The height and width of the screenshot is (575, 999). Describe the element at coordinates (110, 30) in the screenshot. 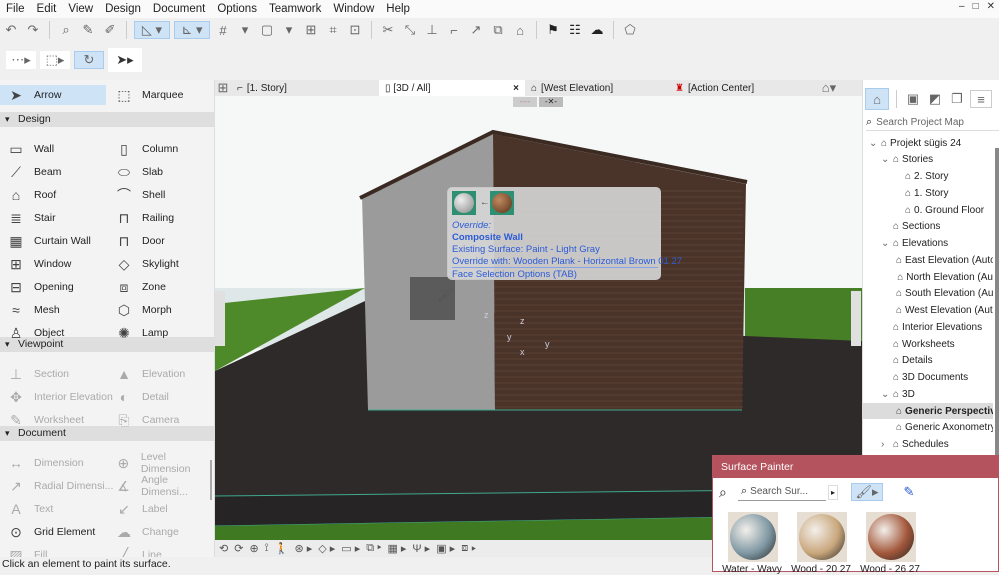

I see `injection-icon: ✐` at that location.